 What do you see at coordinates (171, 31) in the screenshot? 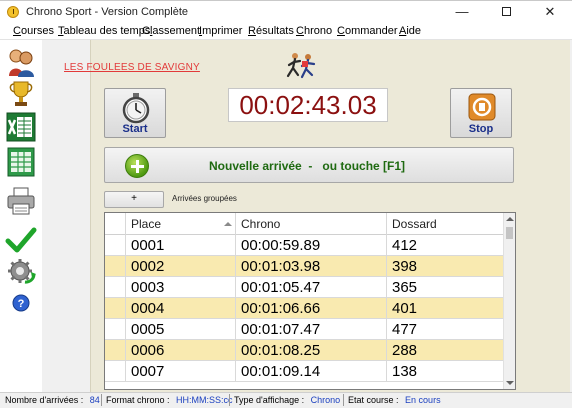
I see `menu-classement: Classement` at bounding box center [171, 31].